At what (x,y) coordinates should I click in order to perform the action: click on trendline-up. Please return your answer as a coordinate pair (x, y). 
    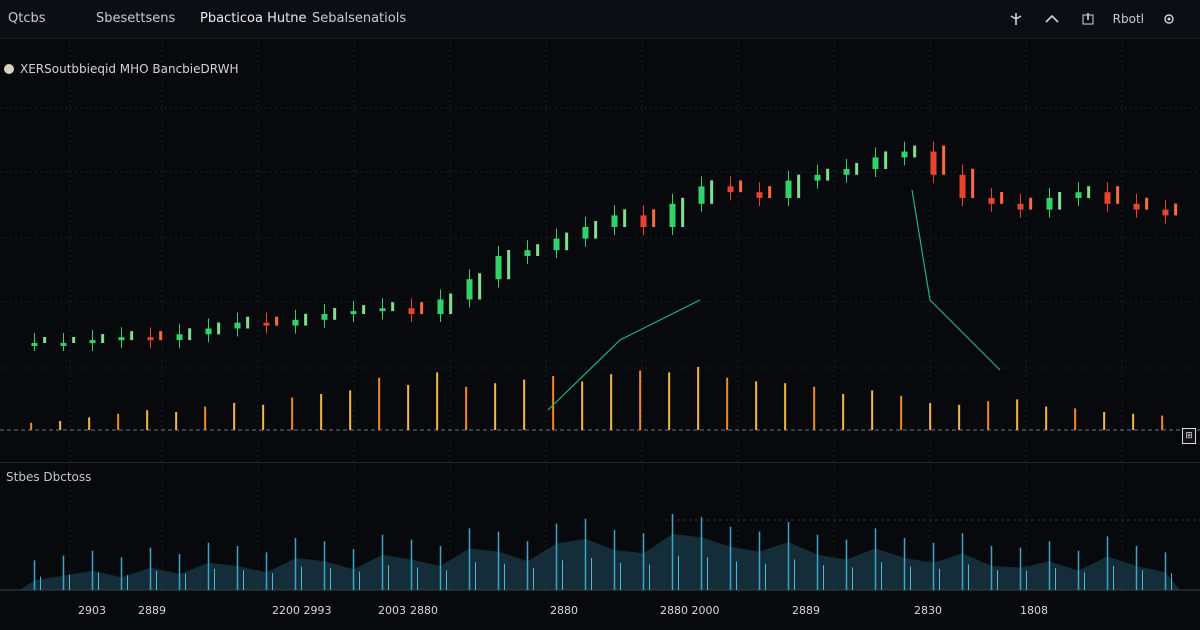
    Looking at the image, I should click on (624, 355).